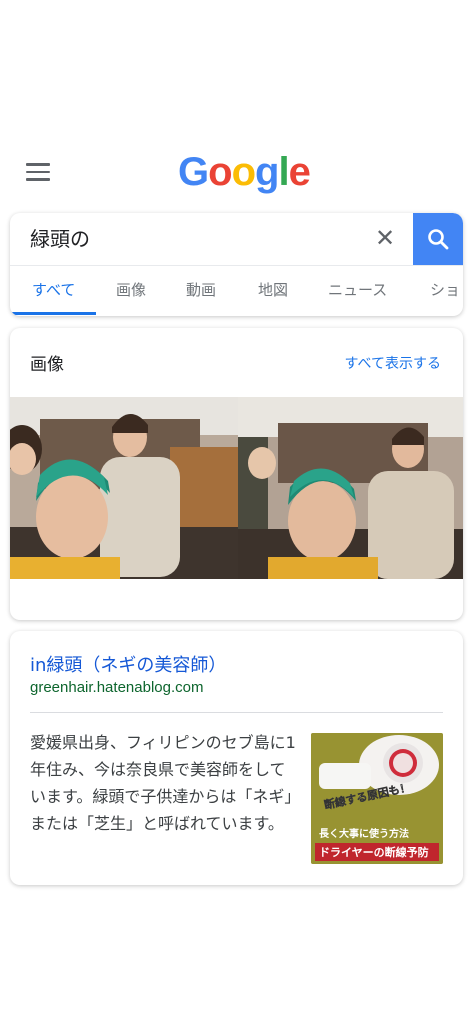 Image resolution: width=473 pixels, height=1024 pixels. I want to click on tab-images: 画像, so click(131, 291).